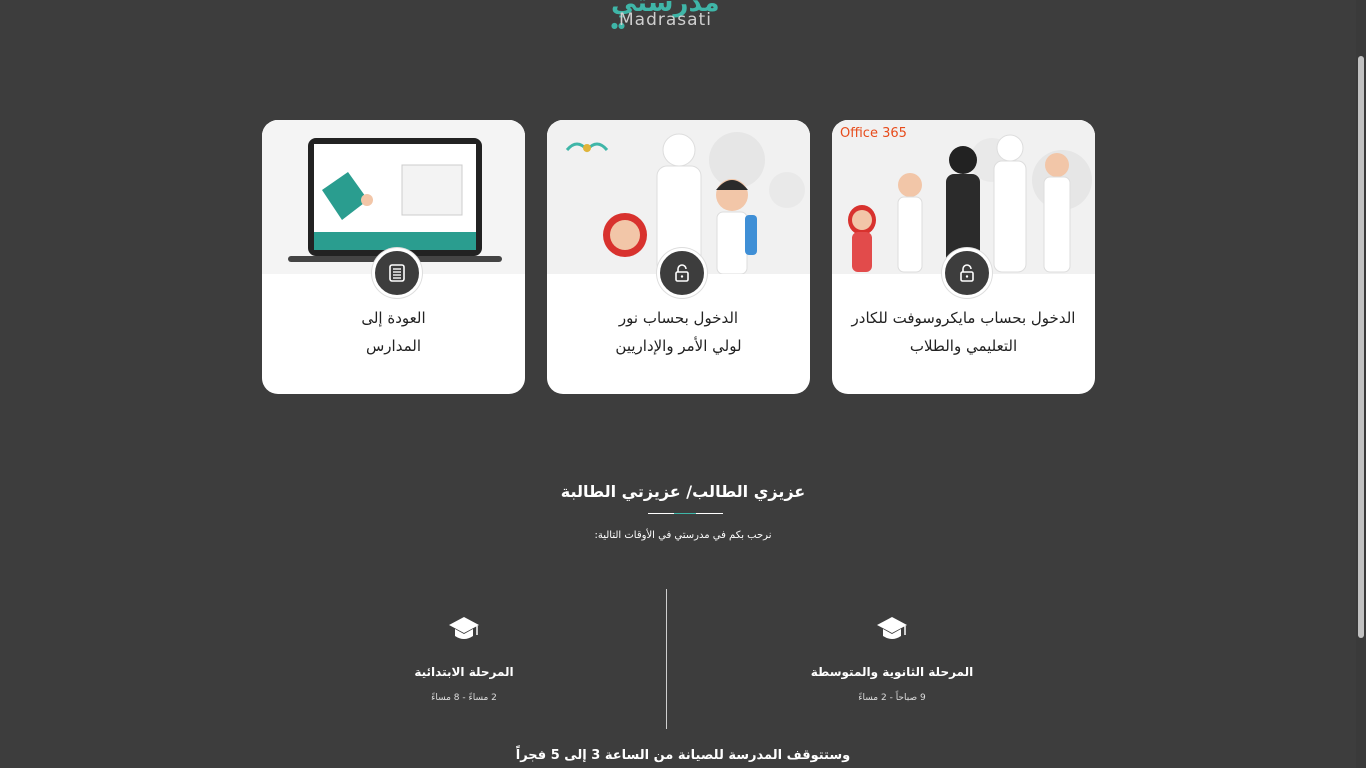 Image resolution: width=1366 pixels, height=768 pixels. I want to click on stage-name: المرحلة الثانوية والمتوسطة, so click(892, 672).